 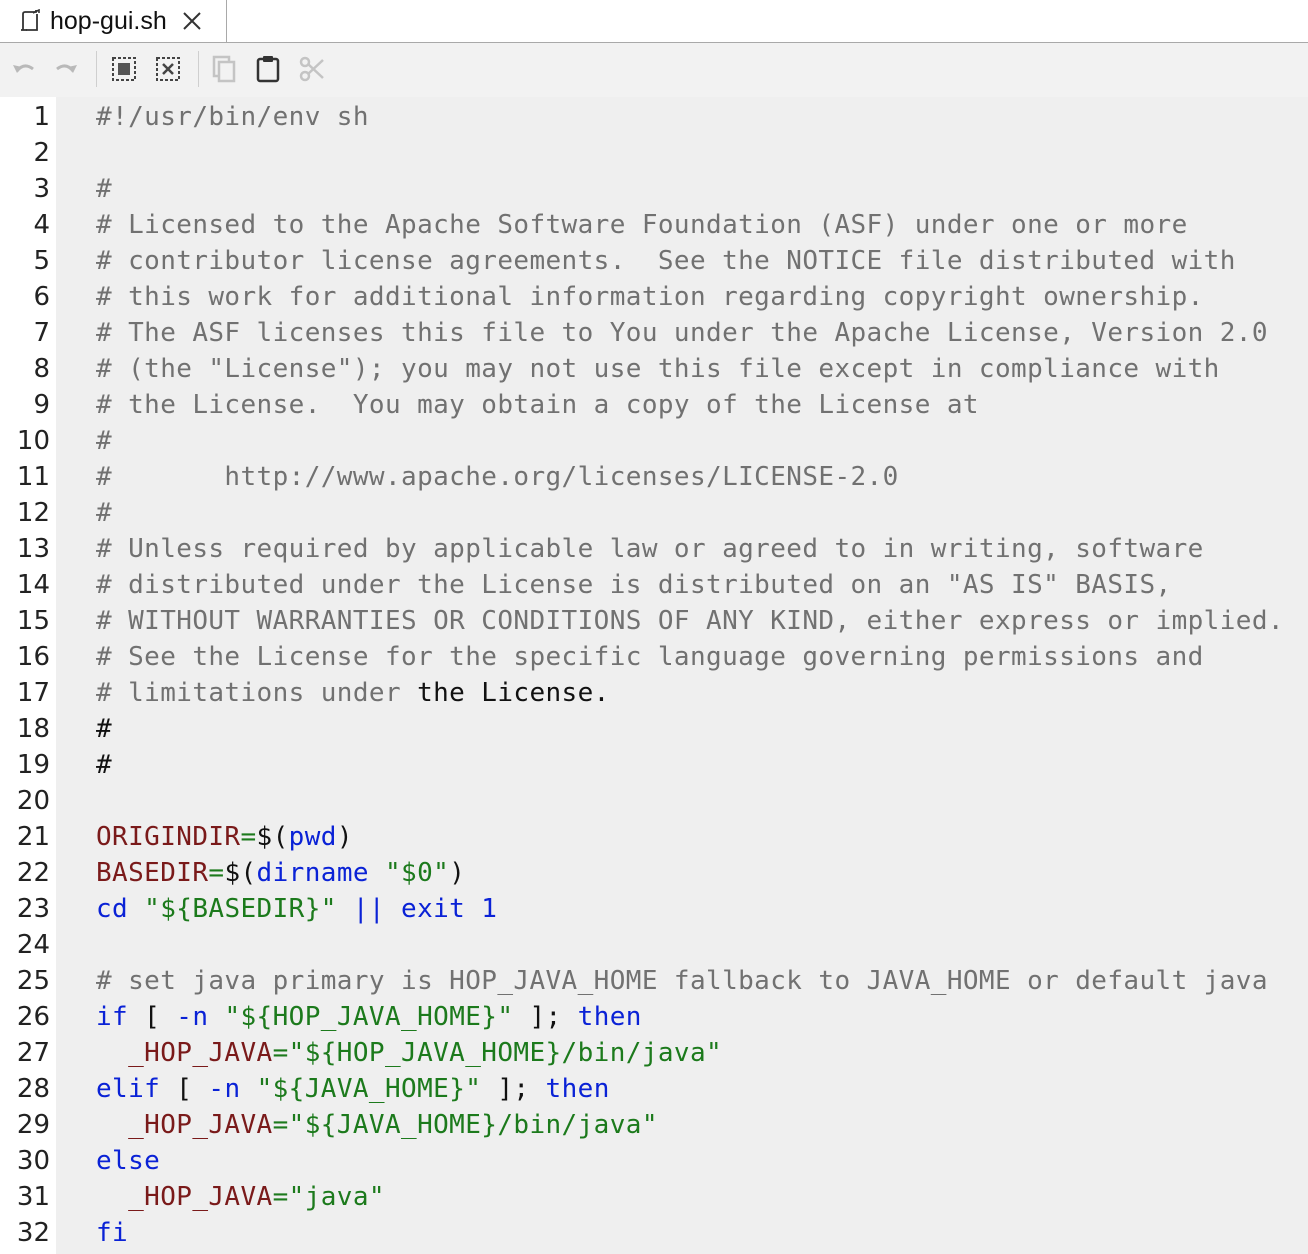 What do you see at coordinates (184, 1089) in the screenshot?
I see `code-token: [` at bounding box center [184, 1089].